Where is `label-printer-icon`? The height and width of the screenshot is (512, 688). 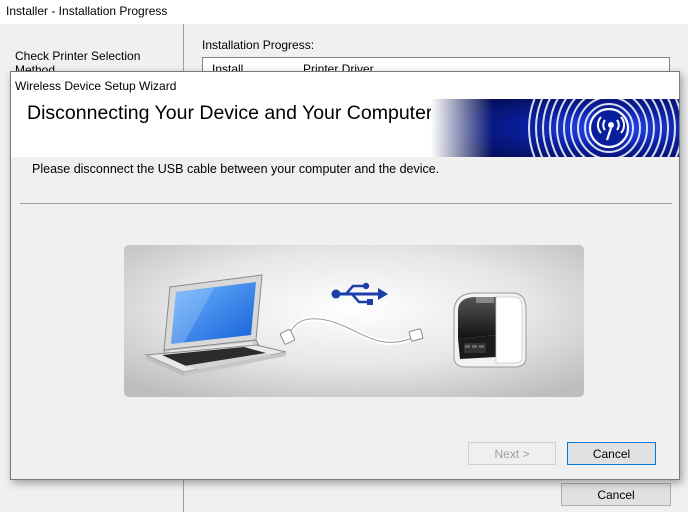
label-printer-icon is located at coordinates (490, 330).